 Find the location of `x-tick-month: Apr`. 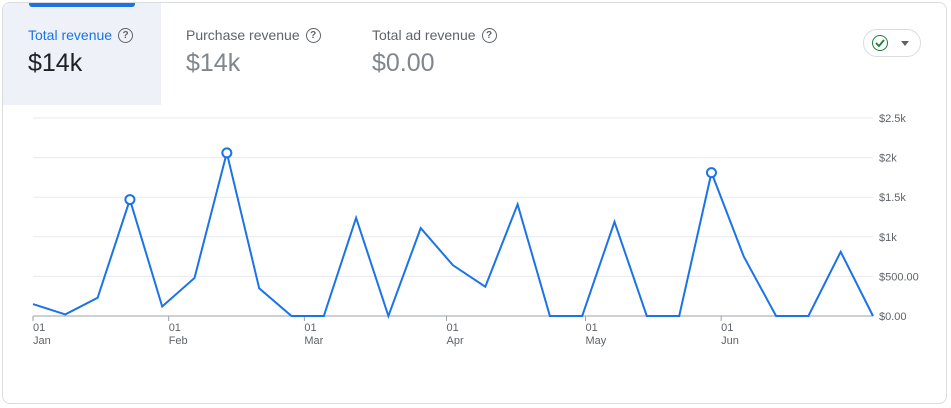

x-tick-month: Apr is located at coordinates (455, 341).